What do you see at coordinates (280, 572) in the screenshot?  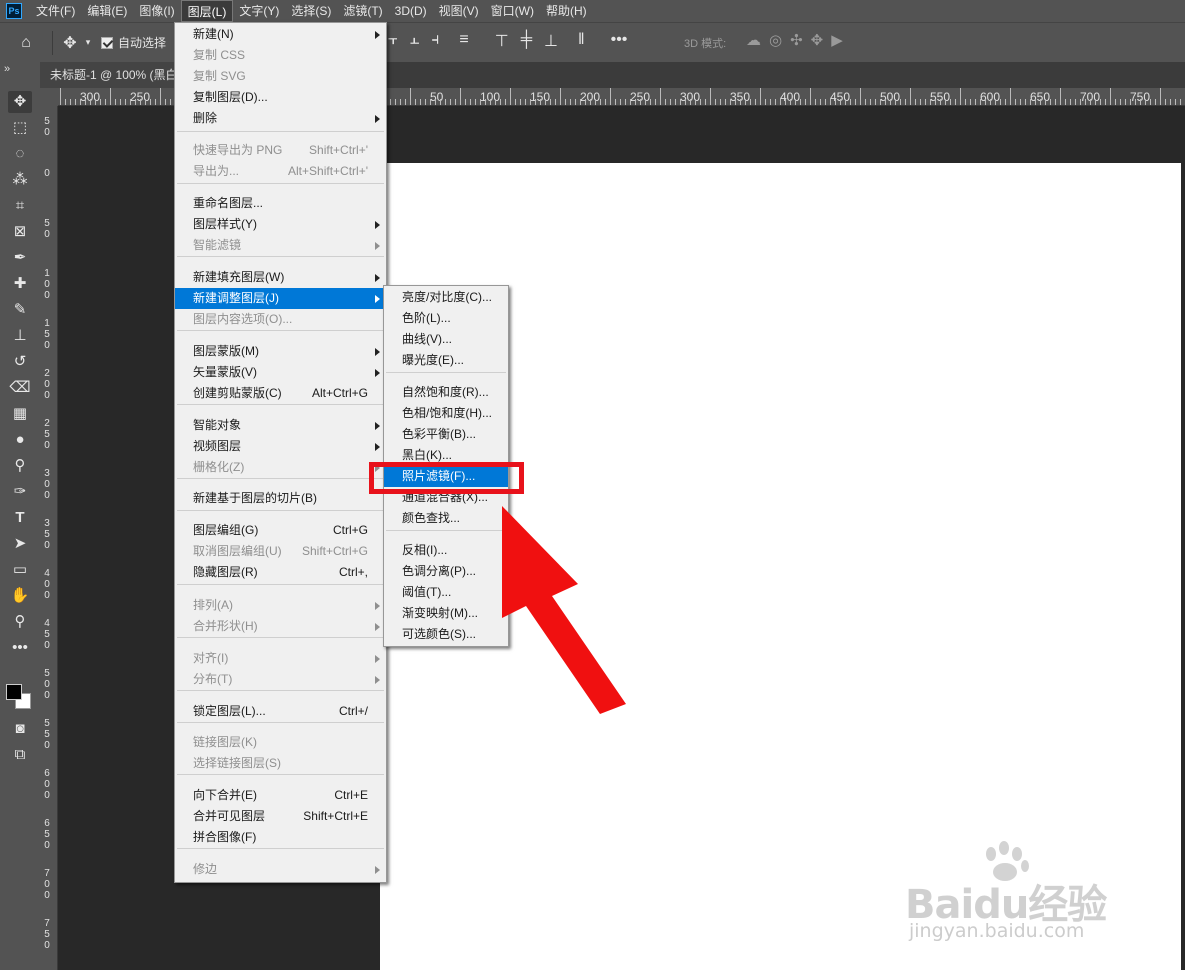 I see `layer-menu-item: 隐藏图层(R) Ctrl+,` at bounding box center [280, 572].